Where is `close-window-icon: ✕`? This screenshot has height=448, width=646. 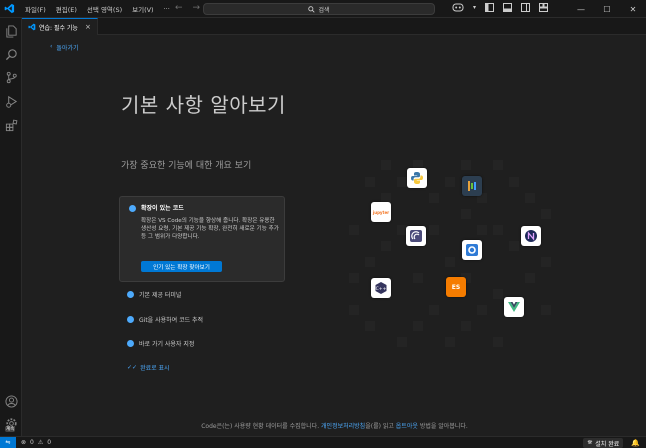 close-window-icon: ✕ is located at coordinates (633, 9).